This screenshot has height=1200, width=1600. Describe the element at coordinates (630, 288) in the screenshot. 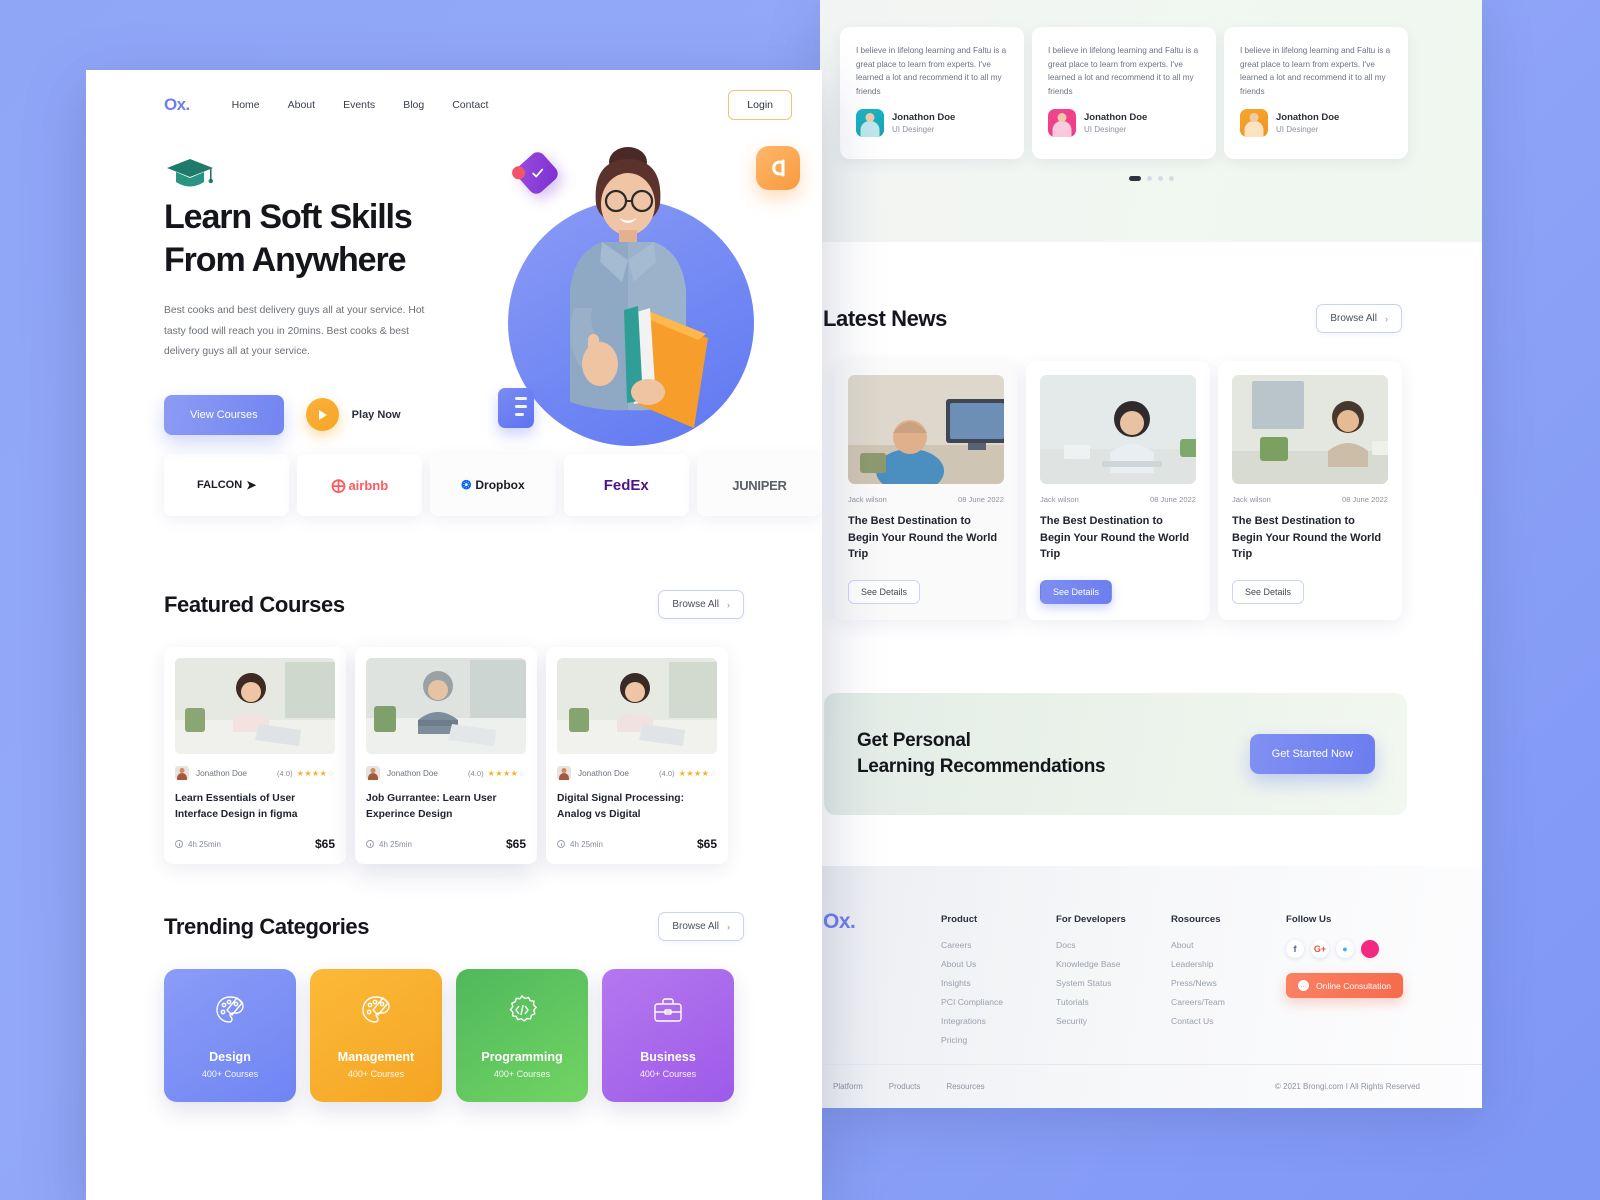

I see `student-photo` at that location.